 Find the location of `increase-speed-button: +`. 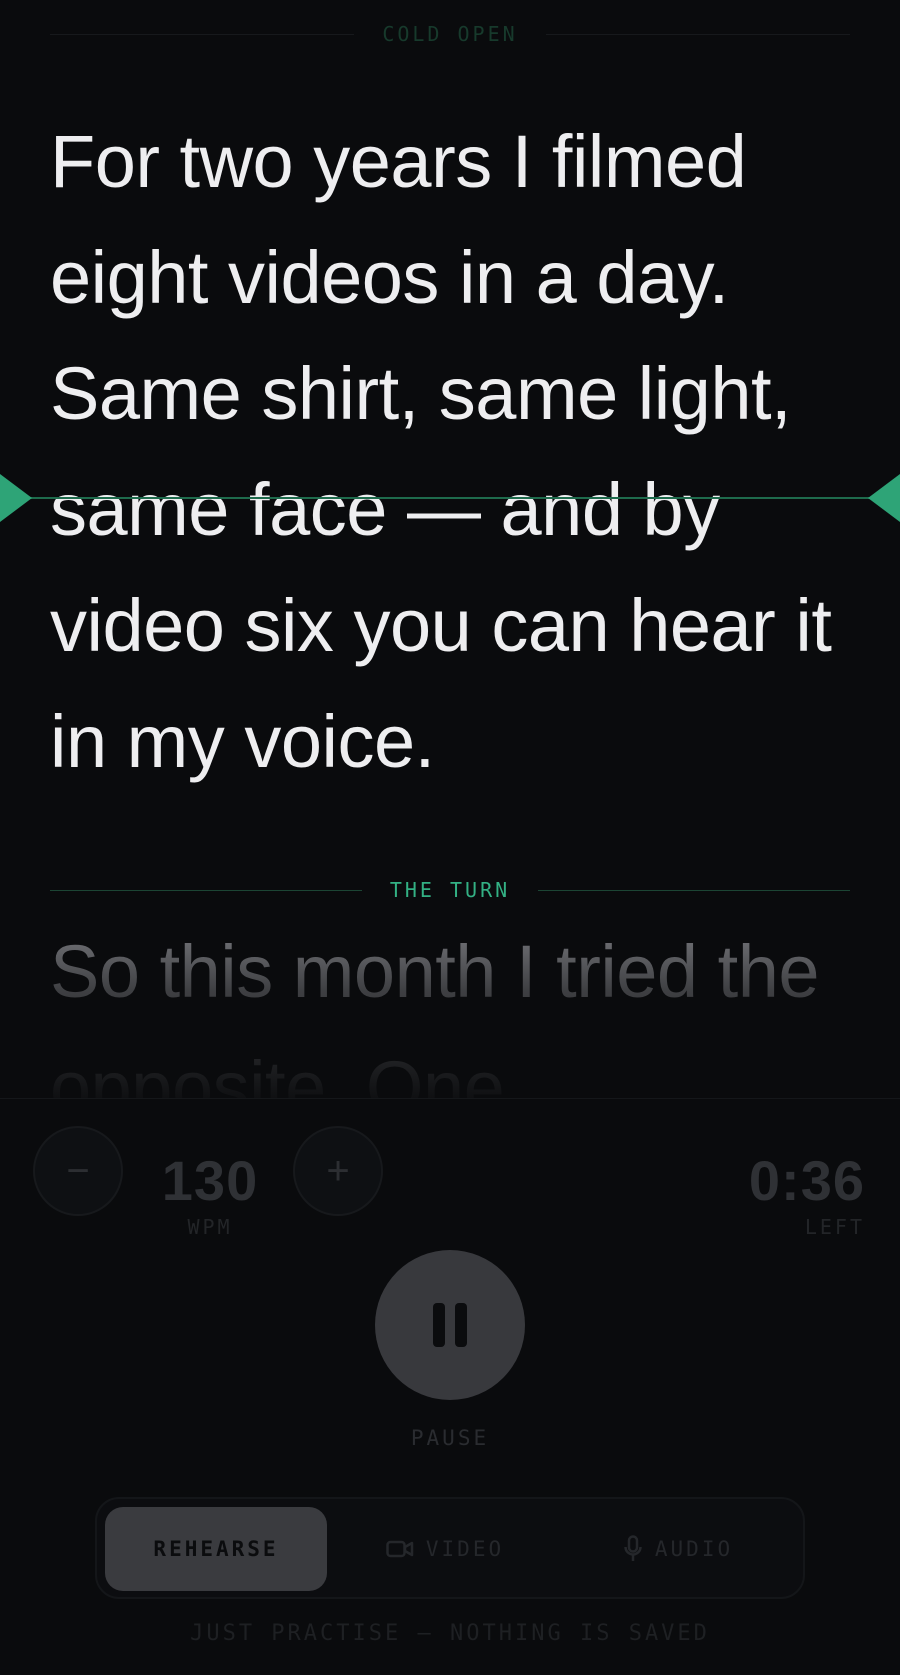

increase-speed-button: + is located at coordinates (338, 1171).